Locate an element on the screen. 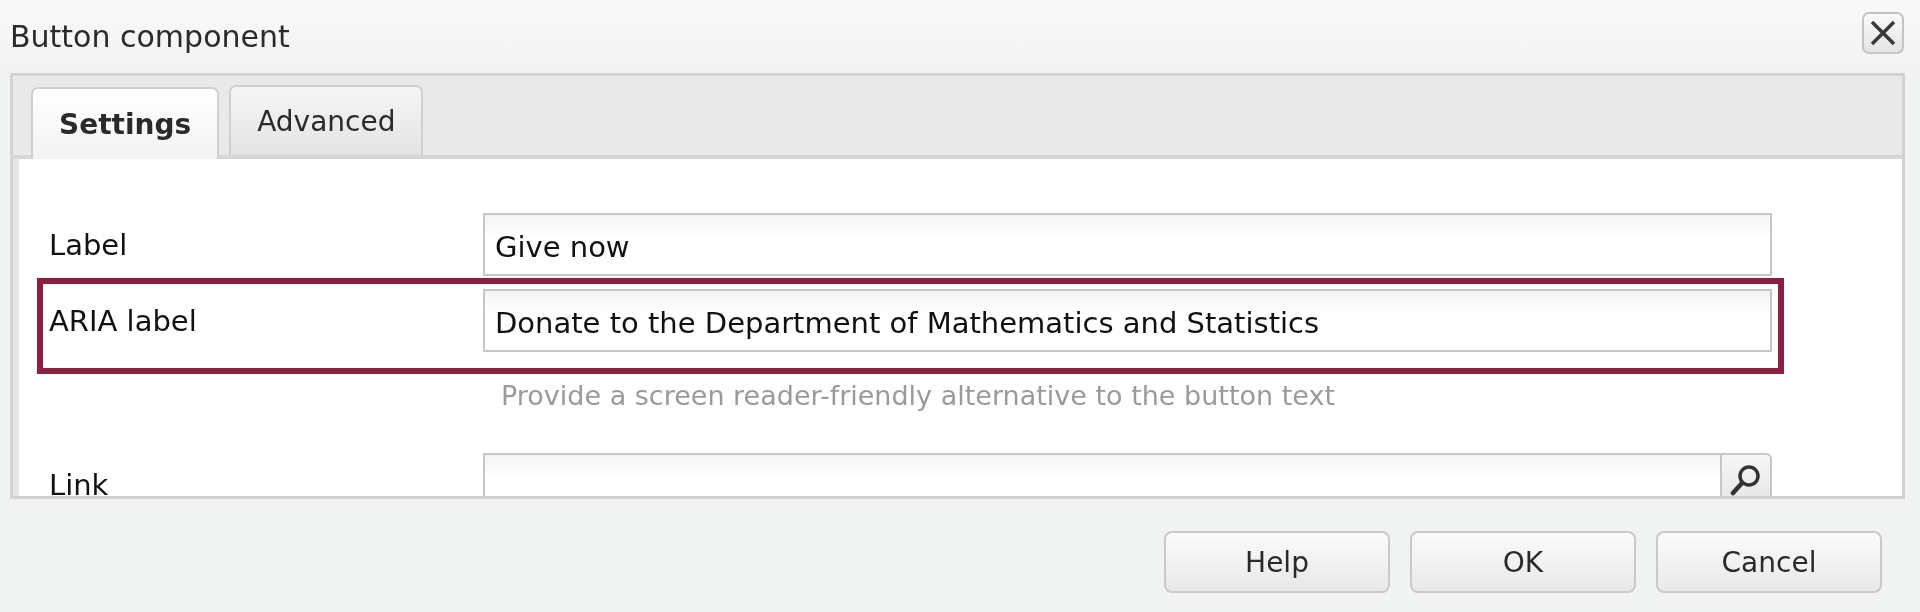 This screenshot has height=612, width=1920. close-icon is located at coordinates (1883, 32).